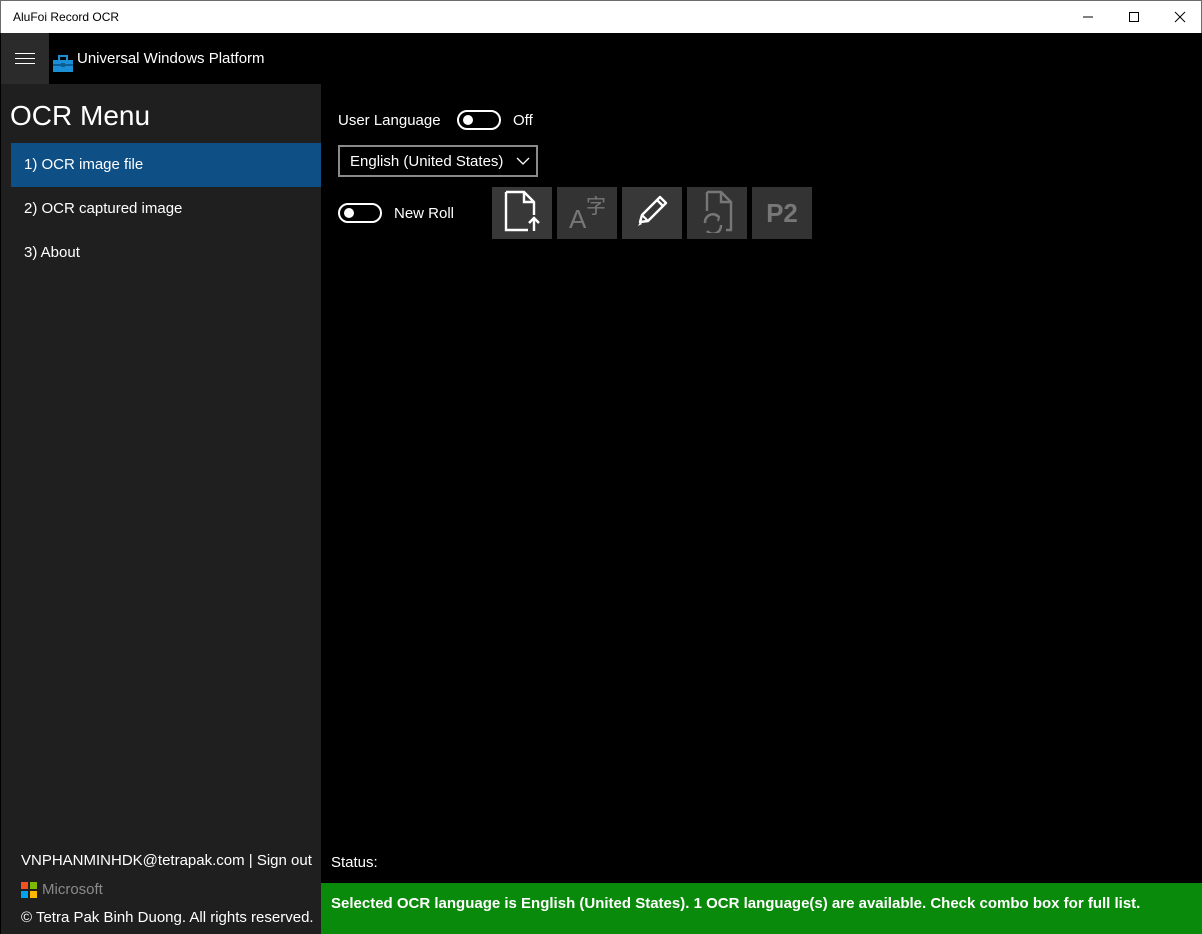  What do you see at coordinates (166, 165) in the screenshot?
I see `sidebar-item-ocr-image-file: 1) OCR image file` at bounding box center [166, 165].